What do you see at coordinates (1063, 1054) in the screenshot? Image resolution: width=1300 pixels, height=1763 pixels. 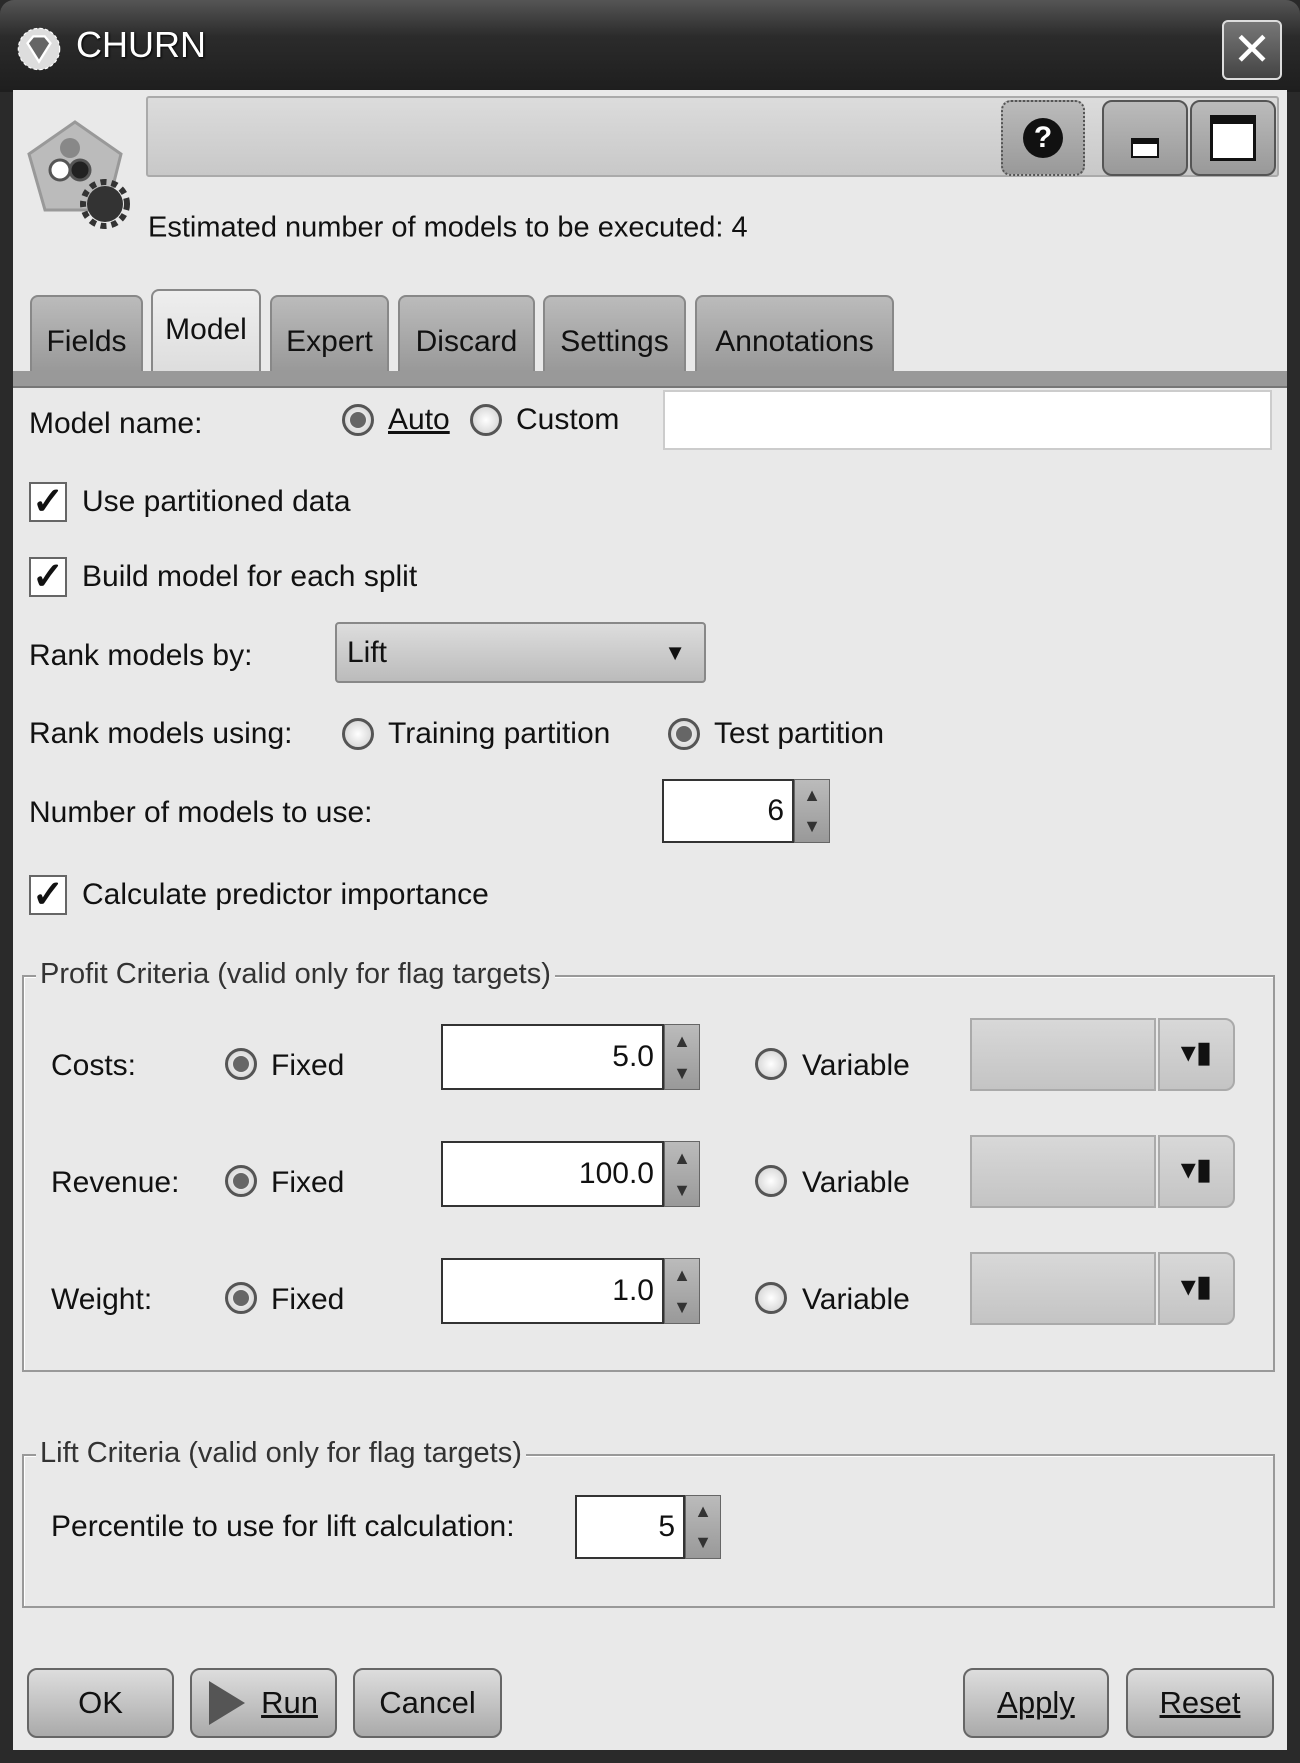 I see `costs-field-box` at bounding box center [1063, 1054].